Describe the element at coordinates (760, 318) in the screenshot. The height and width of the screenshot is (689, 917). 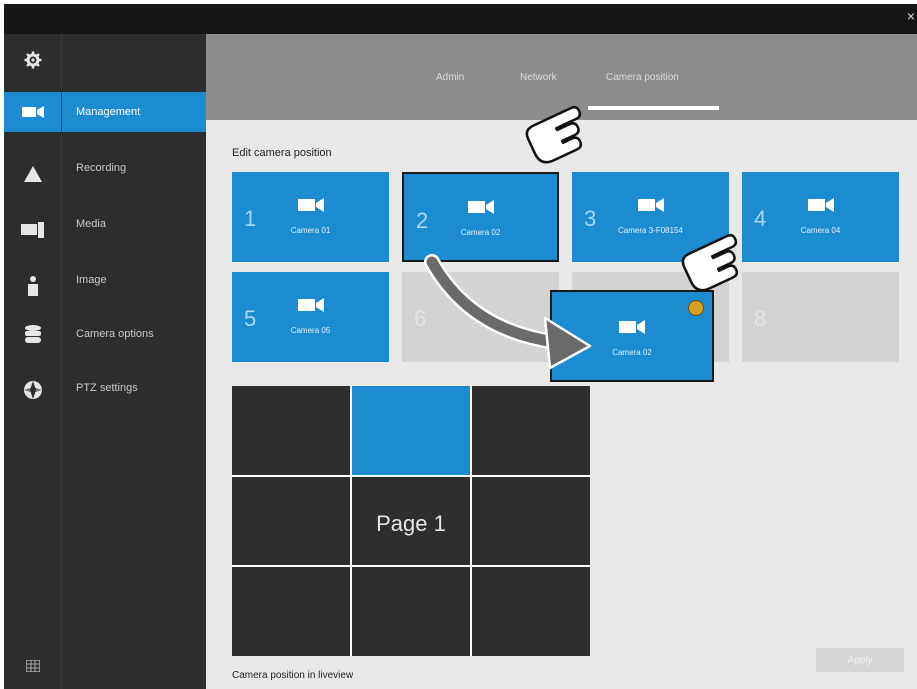
I see `tile-number: 8` at that location.